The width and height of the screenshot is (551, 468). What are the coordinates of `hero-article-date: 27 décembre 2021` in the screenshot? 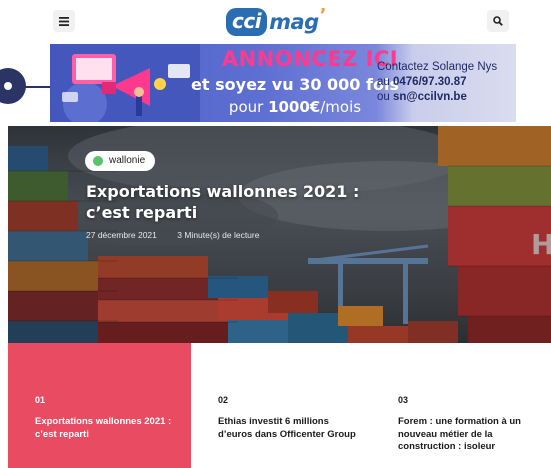 It's located at (121, 235).